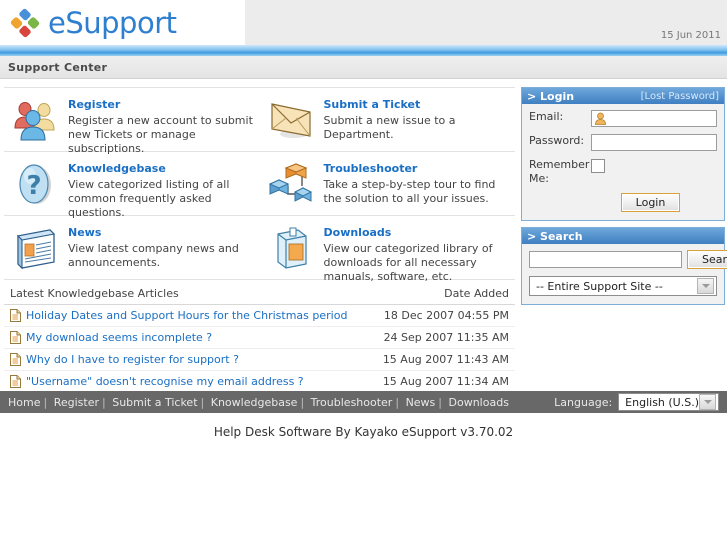 This screenshot has height=545, width=727. Describe the element at coordinates (25, 23) in the screenshot. I see `kayako-diamond-logo-icon` at that location.